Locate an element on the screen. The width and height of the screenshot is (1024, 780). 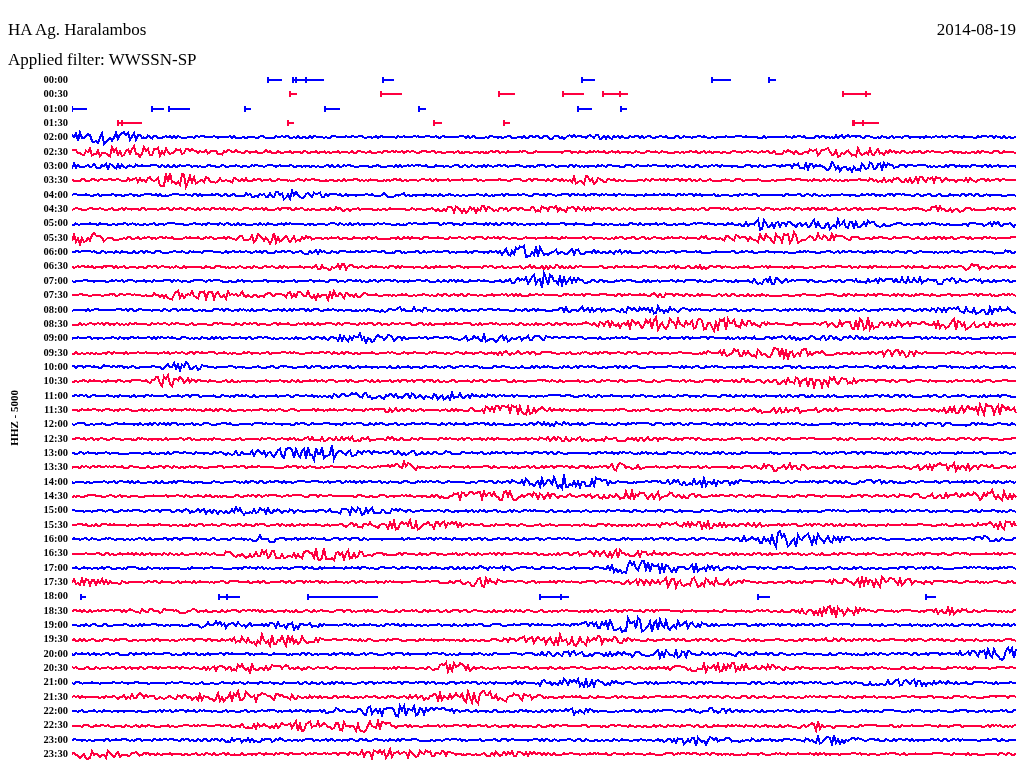
time-label: 17:00 is located at coordinates (55, 567).